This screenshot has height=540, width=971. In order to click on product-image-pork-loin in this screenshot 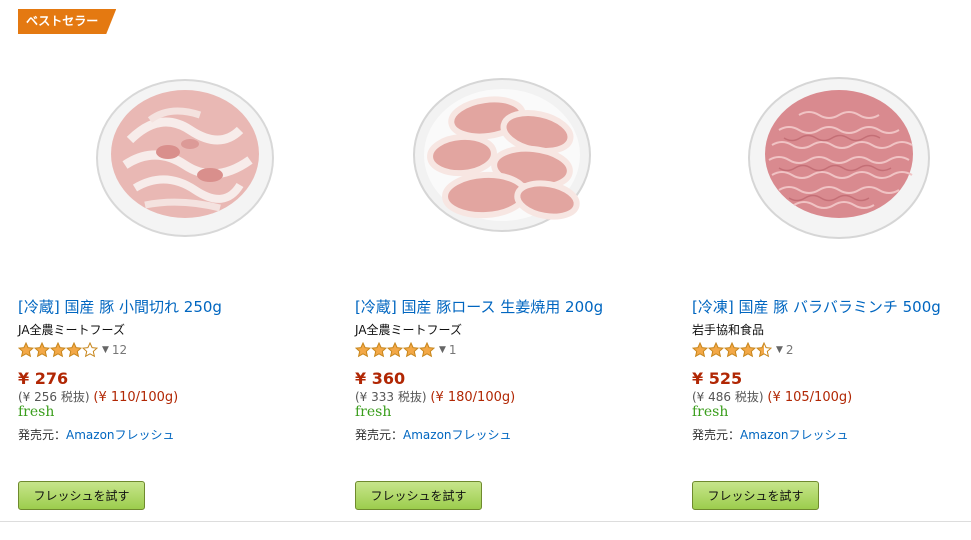, I will do `click(502, 155)`.